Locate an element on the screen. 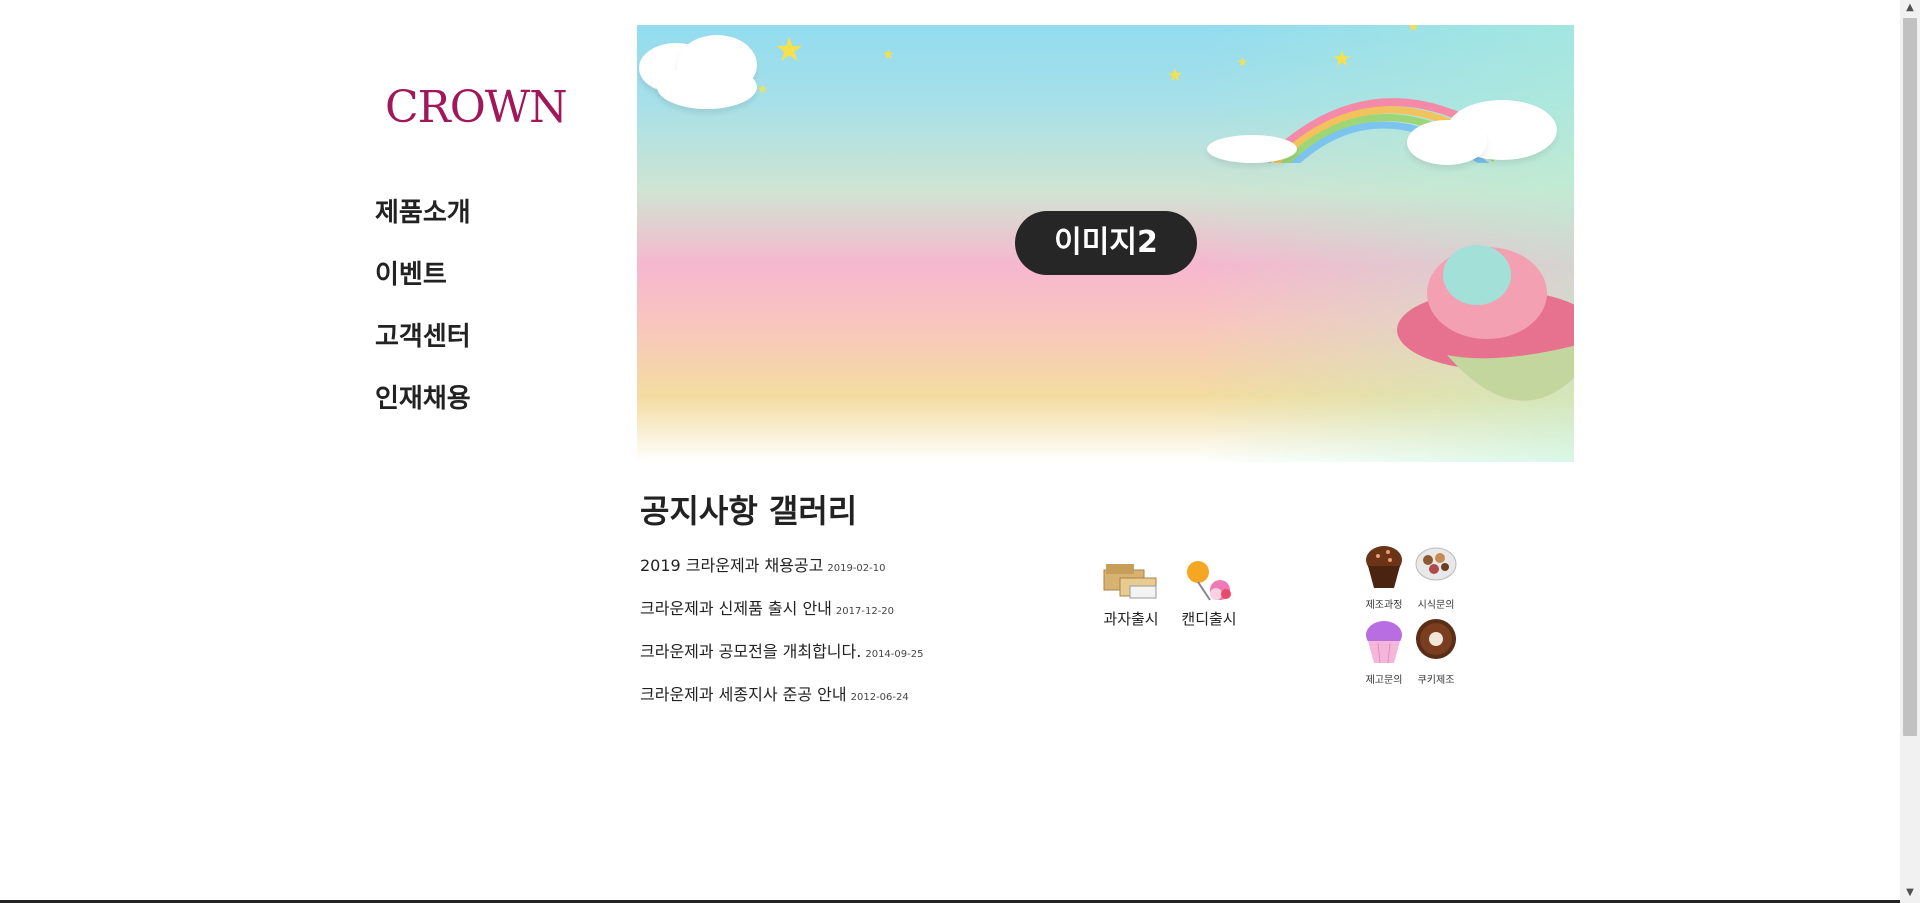 The width and height of the screenshot is (1920, 903). notice-title: 크라운제과 세종지사 준공 안내 is located at coordinates (743, 694).